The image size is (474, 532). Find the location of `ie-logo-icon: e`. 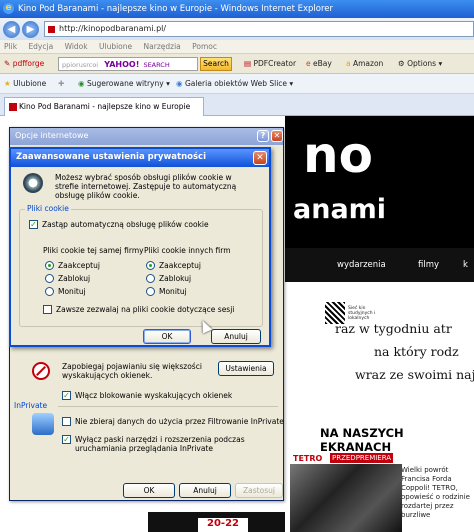

ie-logo-icon: e is located at coordinates (8, 8).